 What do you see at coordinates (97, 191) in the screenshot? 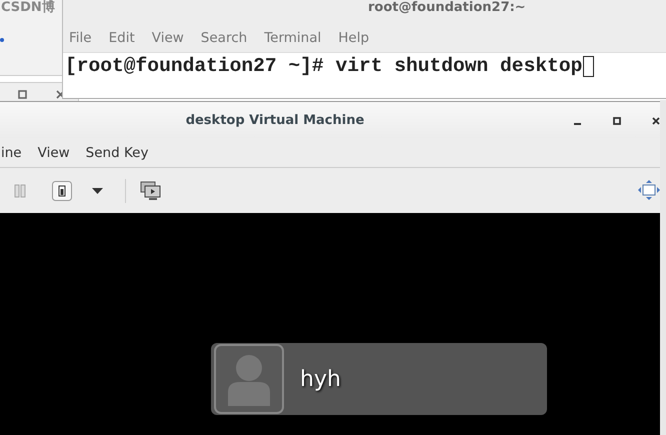
I see `caret-icon` at bounding box center [97, 191].